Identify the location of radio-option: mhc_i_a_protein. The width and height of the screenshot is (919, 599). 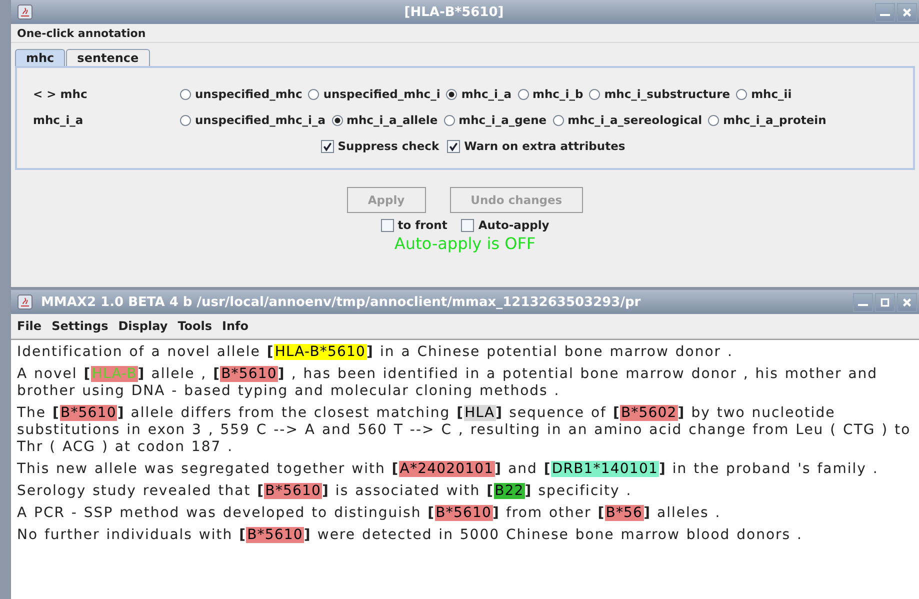
(767, 120).